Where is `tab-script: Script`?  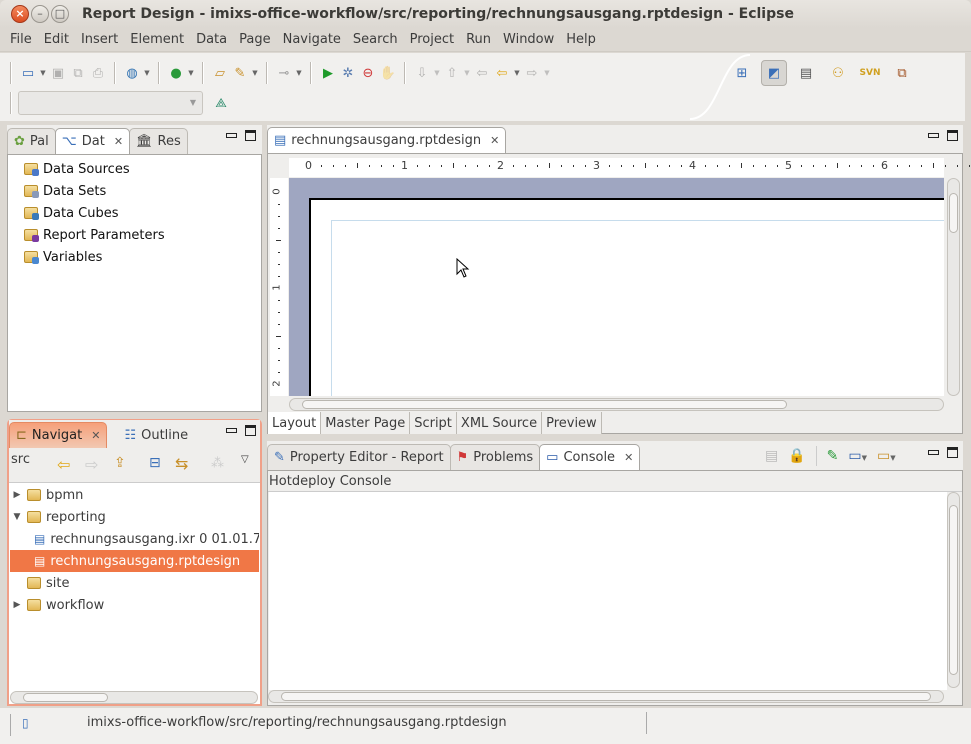 tab-script: Script is located at coordinates (433, 423).